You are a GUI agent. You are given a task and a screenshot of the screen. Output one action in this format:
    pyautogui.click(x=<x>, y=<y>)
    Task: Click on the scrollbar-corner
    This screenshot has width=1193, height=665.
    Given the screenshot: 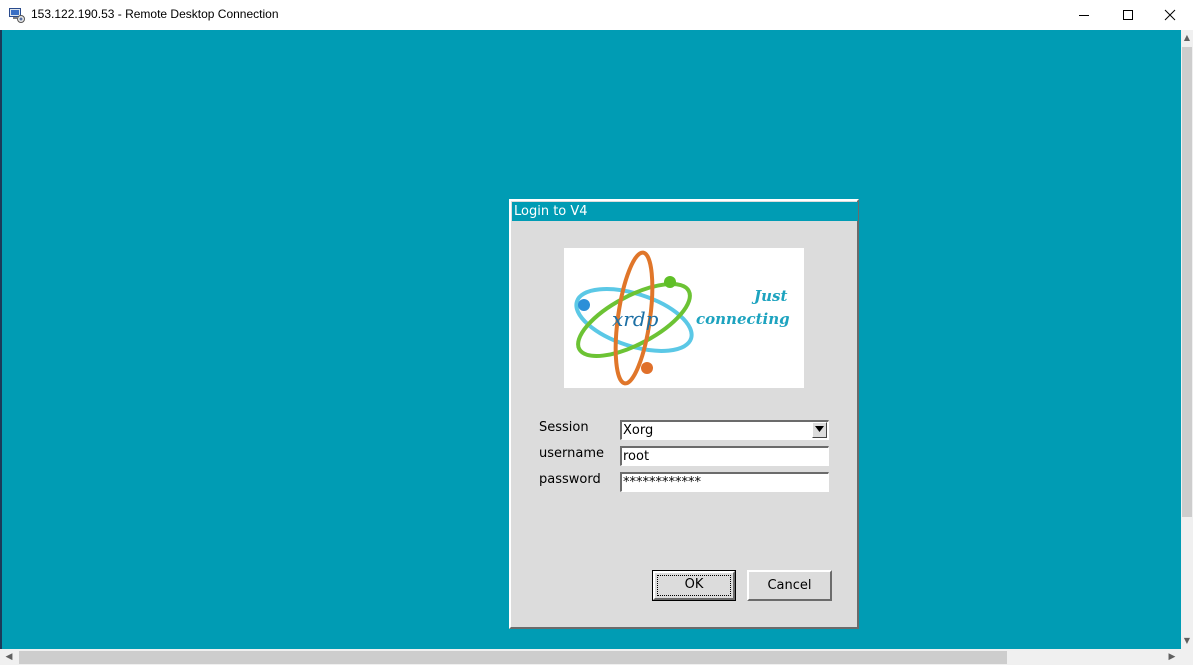 What is the action you would take?
    pyautogui.click(x=1187, y=657)
    